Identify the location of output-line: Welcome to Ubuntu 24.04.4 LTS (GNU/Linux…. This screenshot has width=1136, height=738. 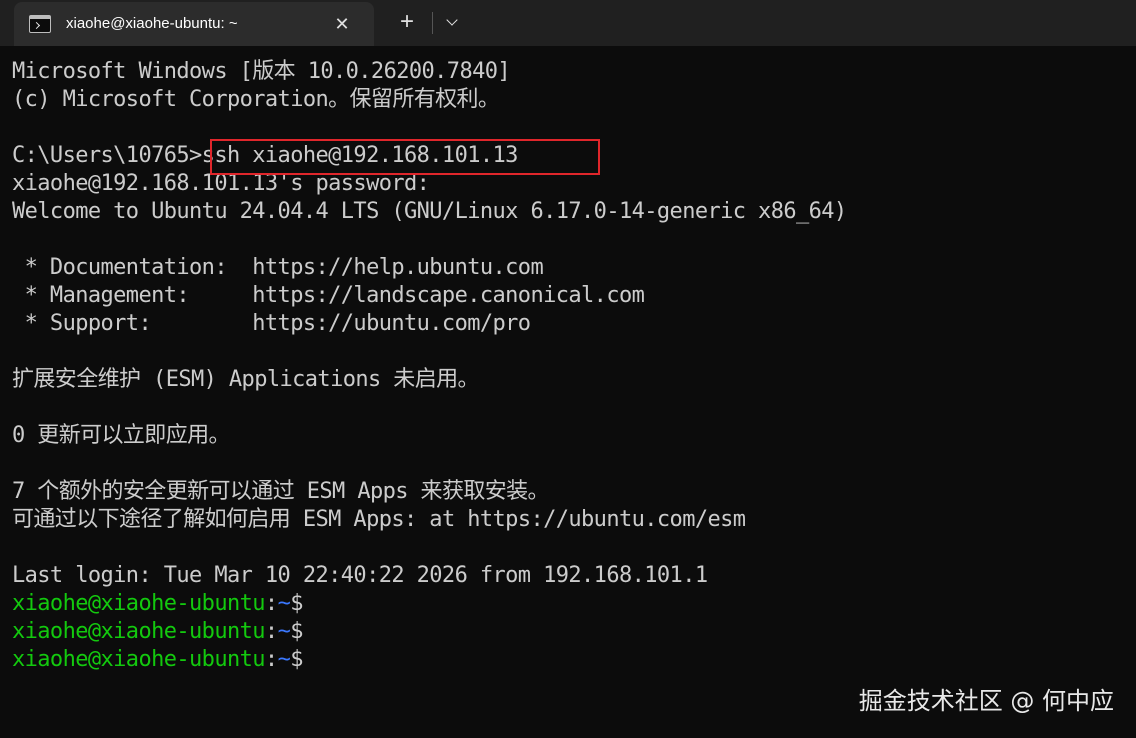
(429, 211).